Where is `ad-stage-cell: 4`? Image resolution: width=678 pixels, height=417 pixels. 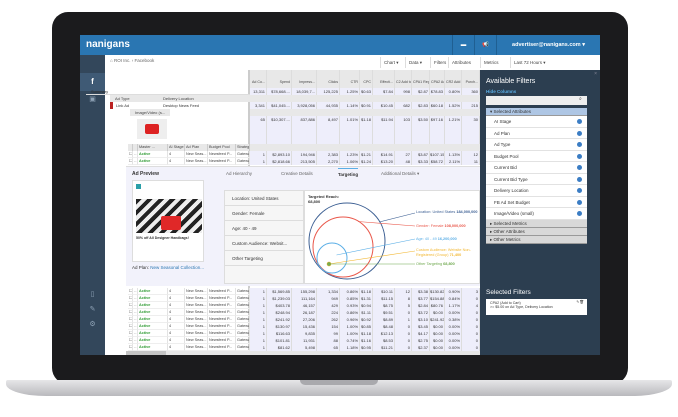
ad-stage-cell: 4 is located at coordinates (176, 298).